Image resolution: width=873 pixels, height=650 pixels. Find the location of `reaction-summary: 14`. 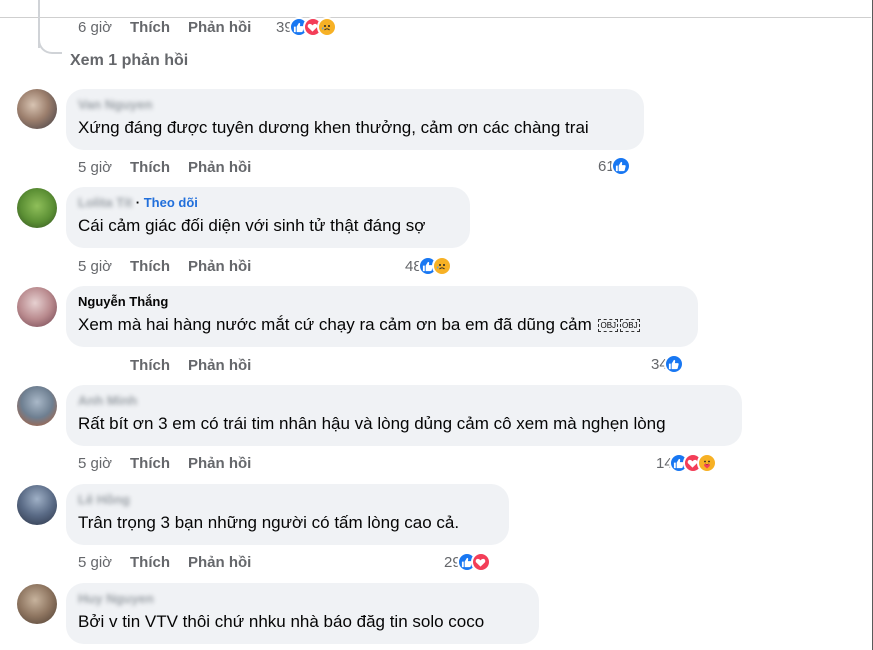

reaction-summary: 14 is located at coordinates (686, 463).